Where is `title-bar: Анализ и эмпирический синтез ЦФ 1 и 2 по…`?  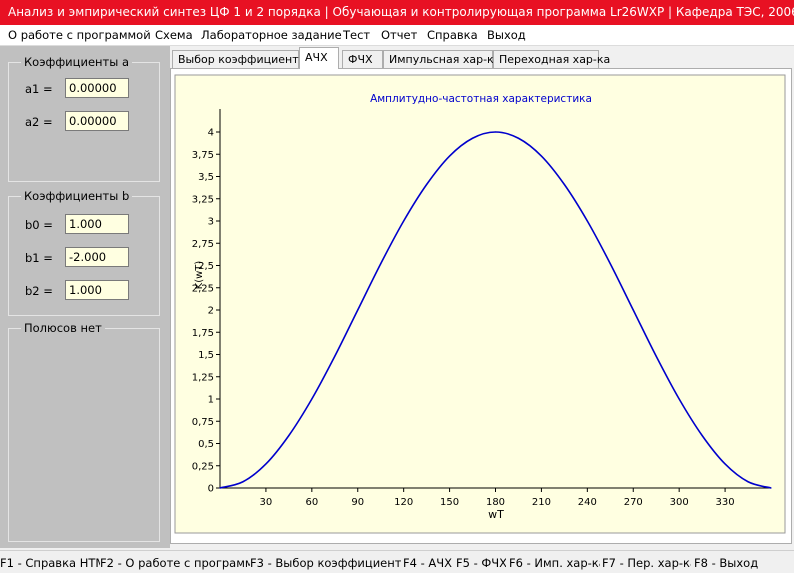 title-bar: Анализ и эмпирический синтез ЦФ 1 и 2 по… is located at coordinates (397, 12).